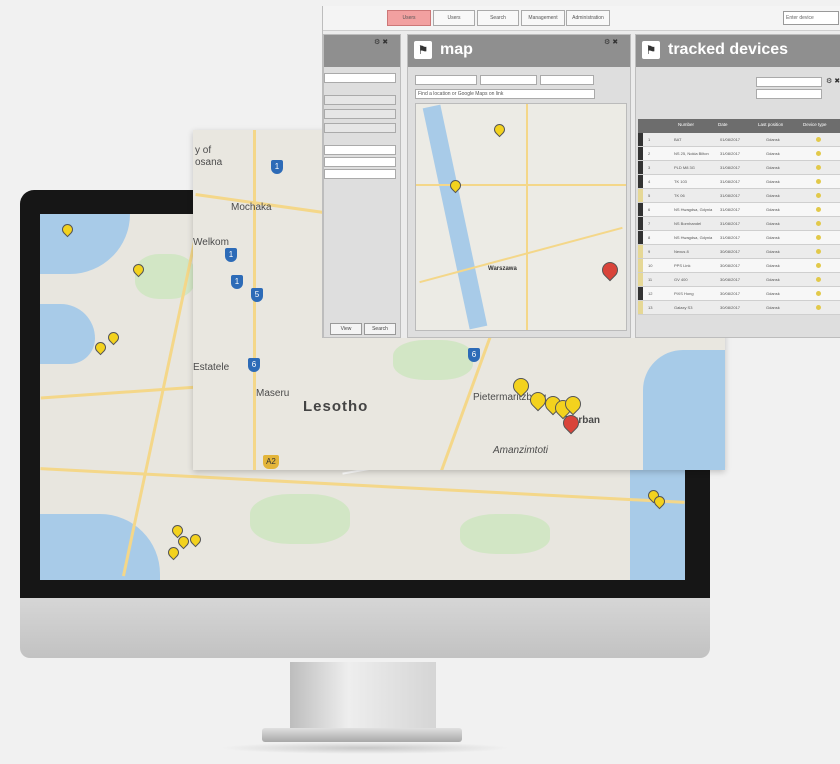 The width and height of the screenshot is (840, 764). I want to click on row-id: 13, so click(650, 307).